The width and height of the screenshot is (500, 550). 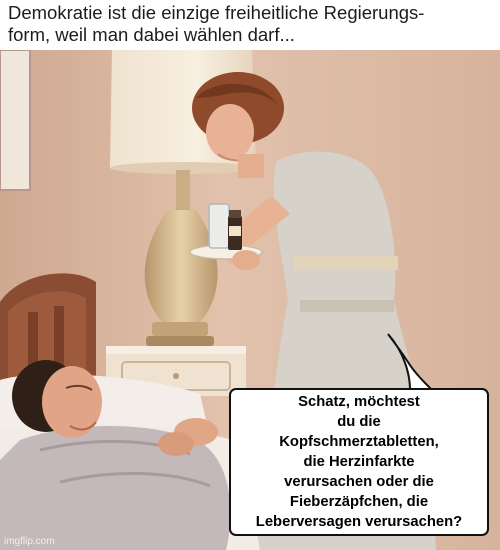 What do you see at coordinates (15, 120) in the screenshot?
I see `wall-picture` at bounding box center [15, 120].